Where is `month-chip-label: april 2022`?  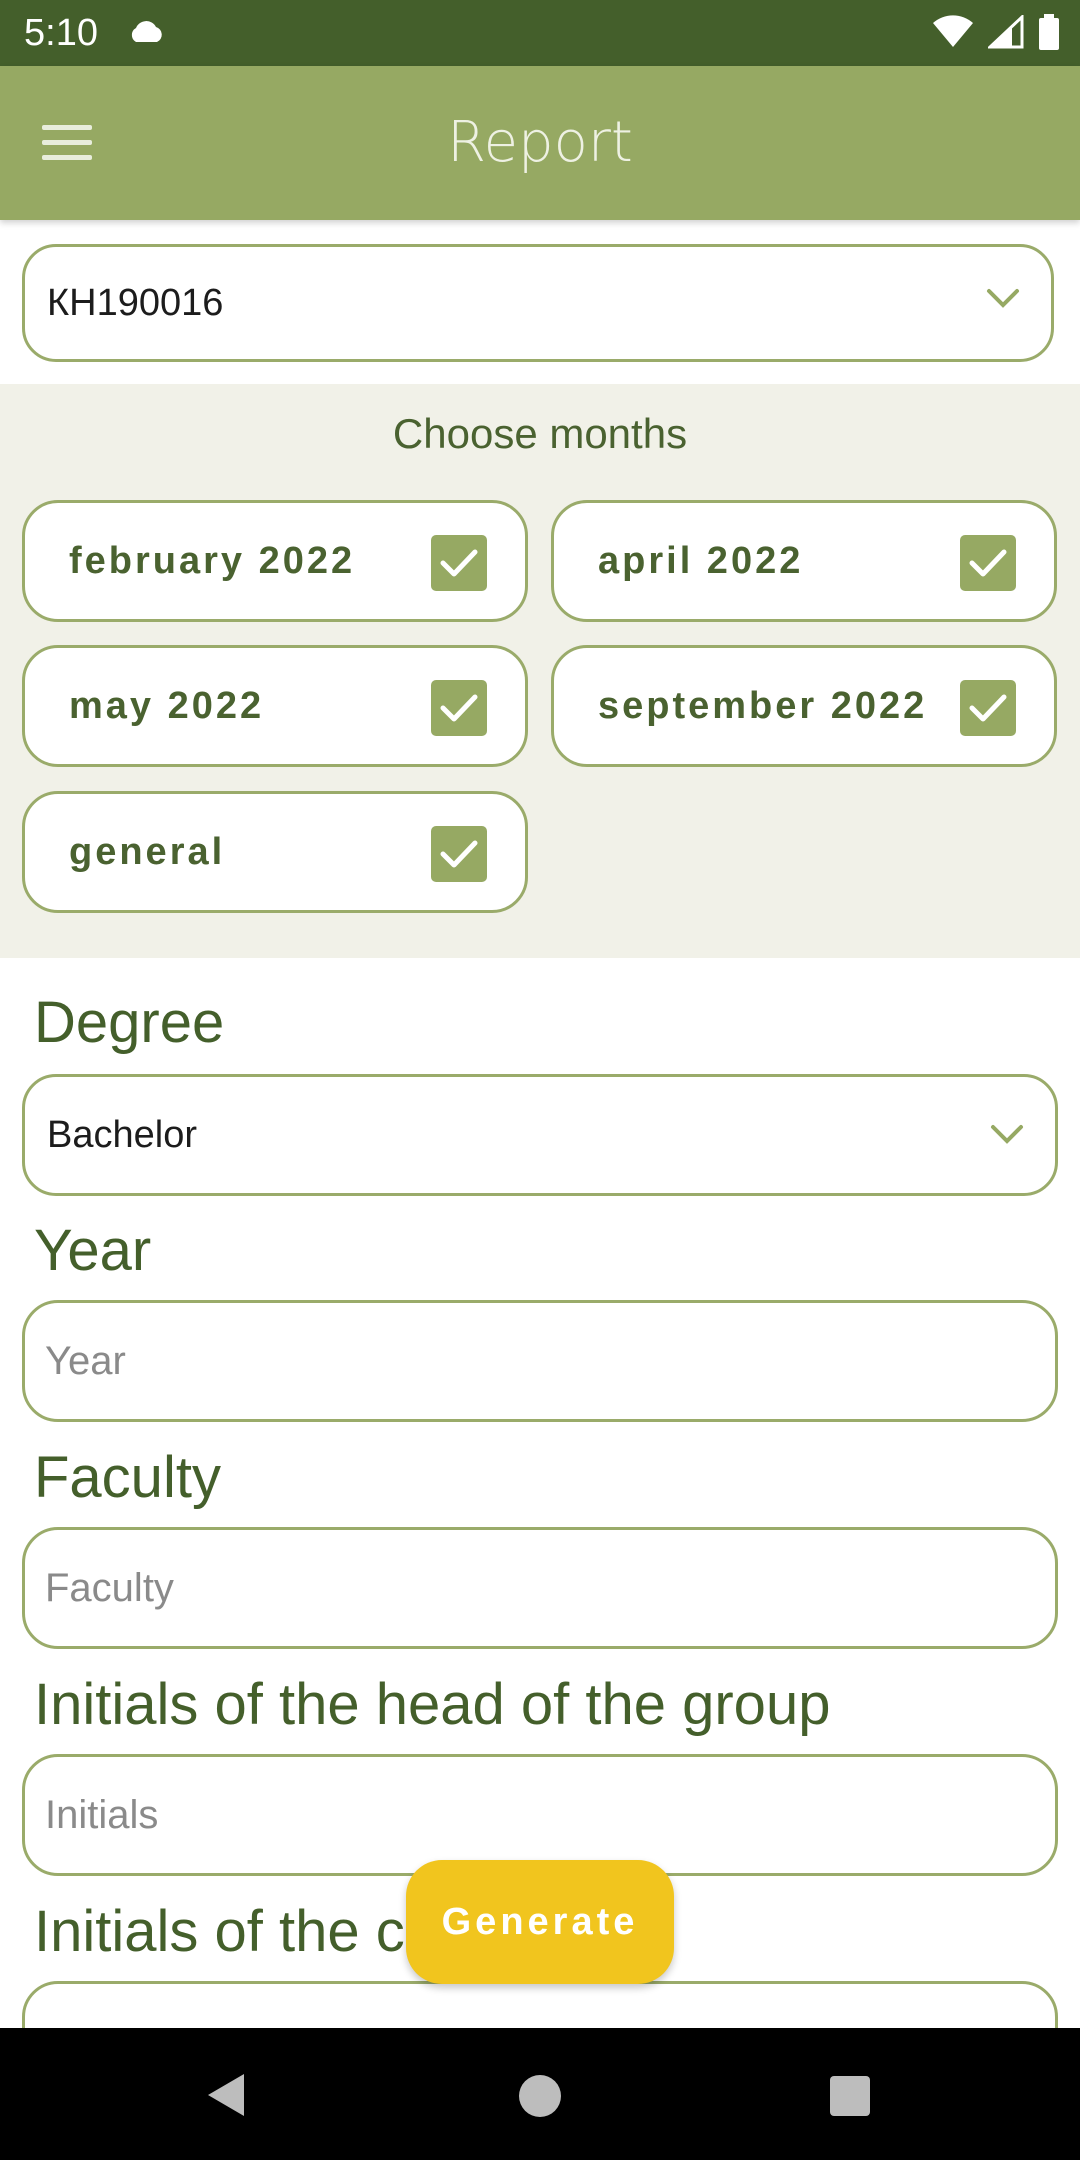 month-chip-label: april 2022 is located at coordinates (701, 561).